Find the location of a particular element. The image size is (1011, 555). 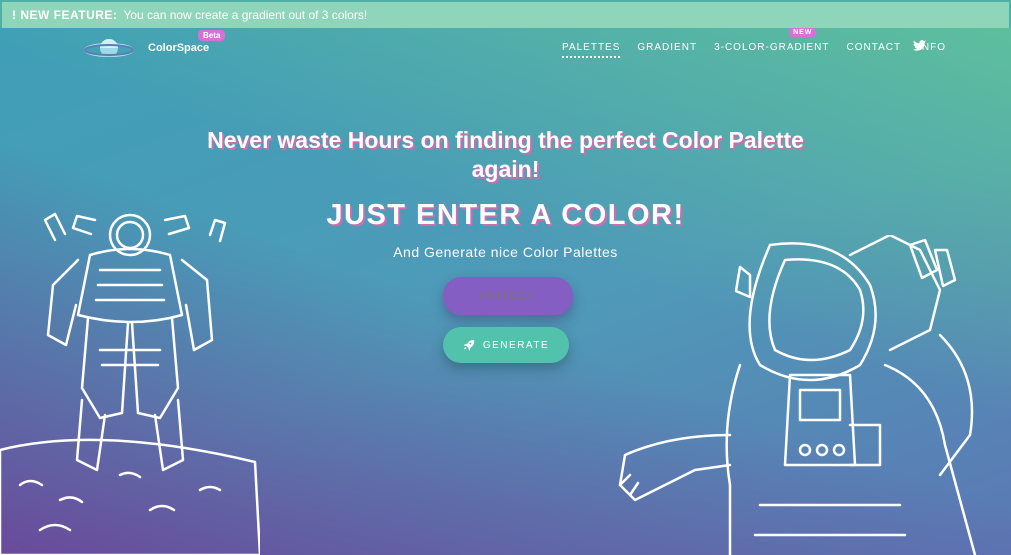

banner-label: ! NEW FEATURE: is located at coordinates (65, 15).